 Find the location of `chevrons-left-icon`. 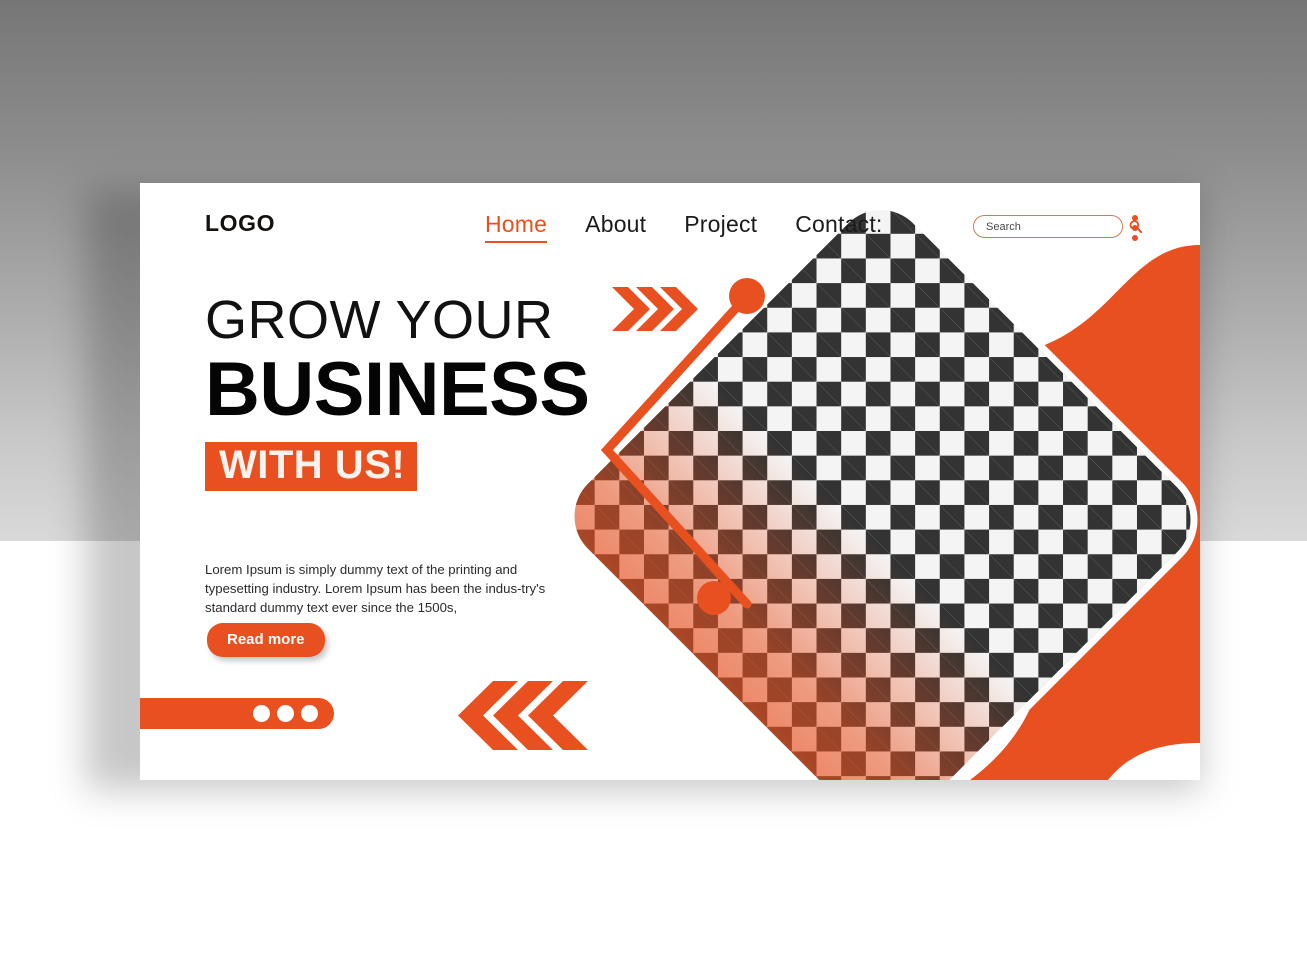

chevrons-left-icon is located at coordinates (523, 715).